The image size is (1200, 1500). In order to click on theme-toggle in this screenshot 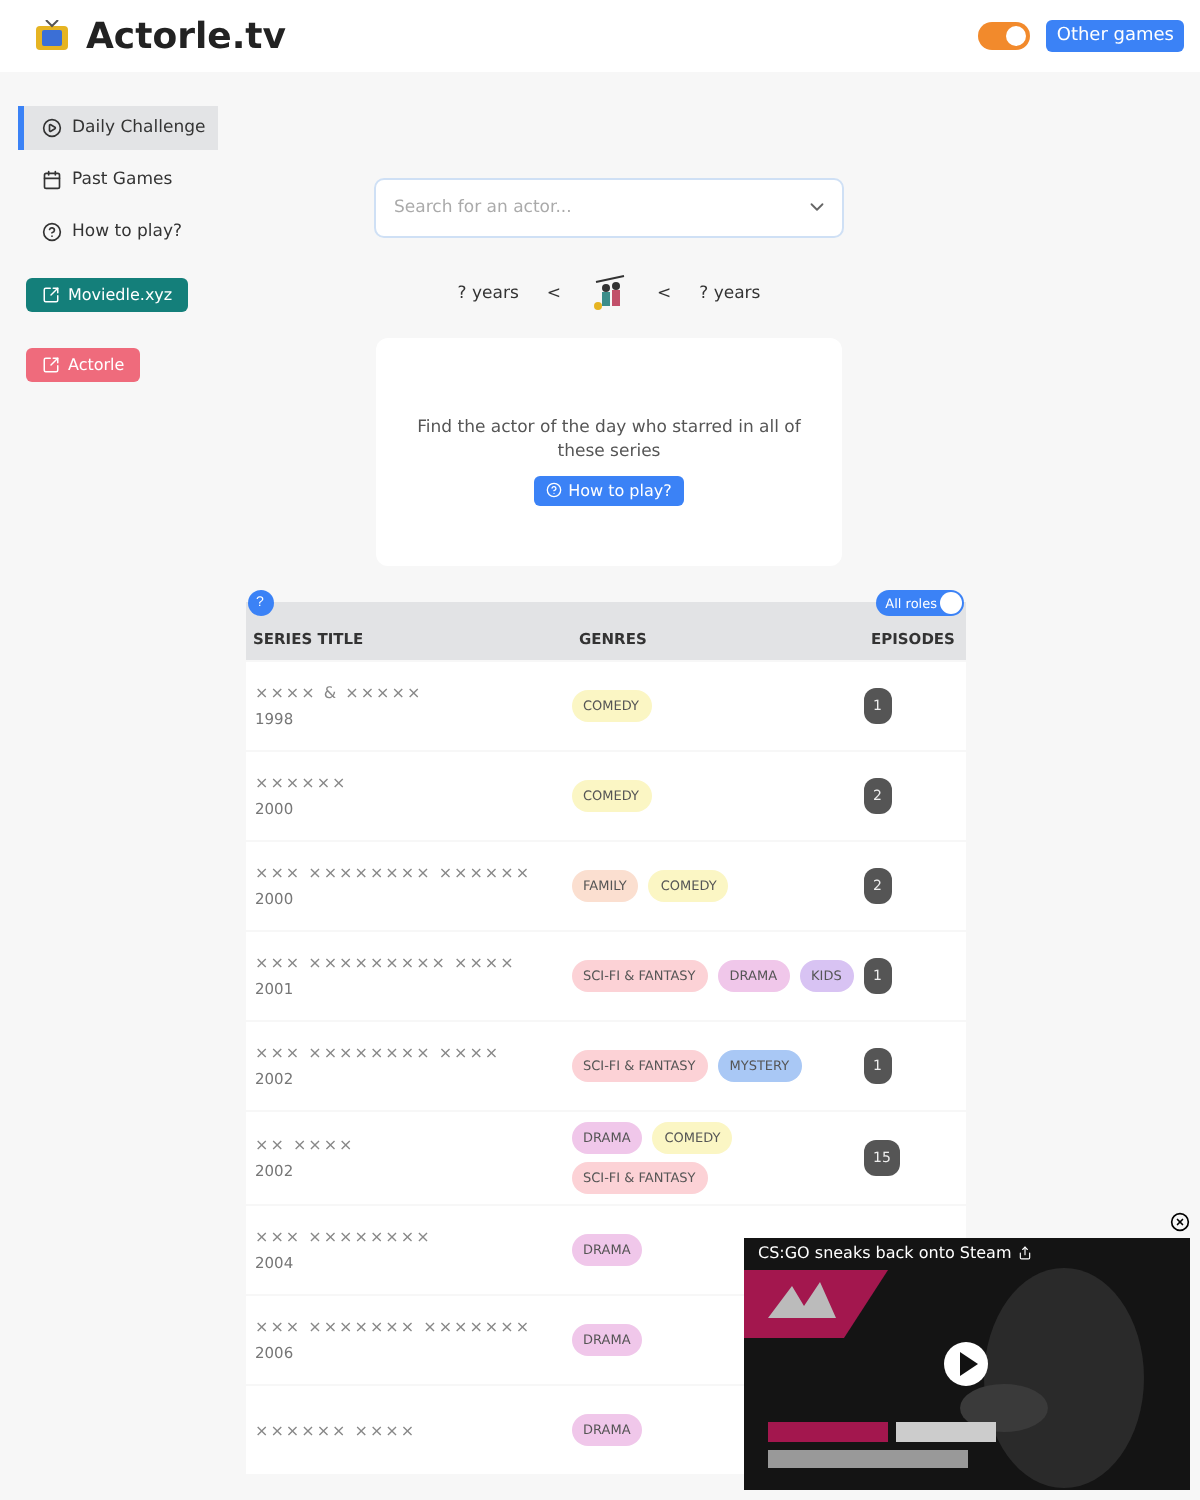, I will do `click(1004, 36)`.